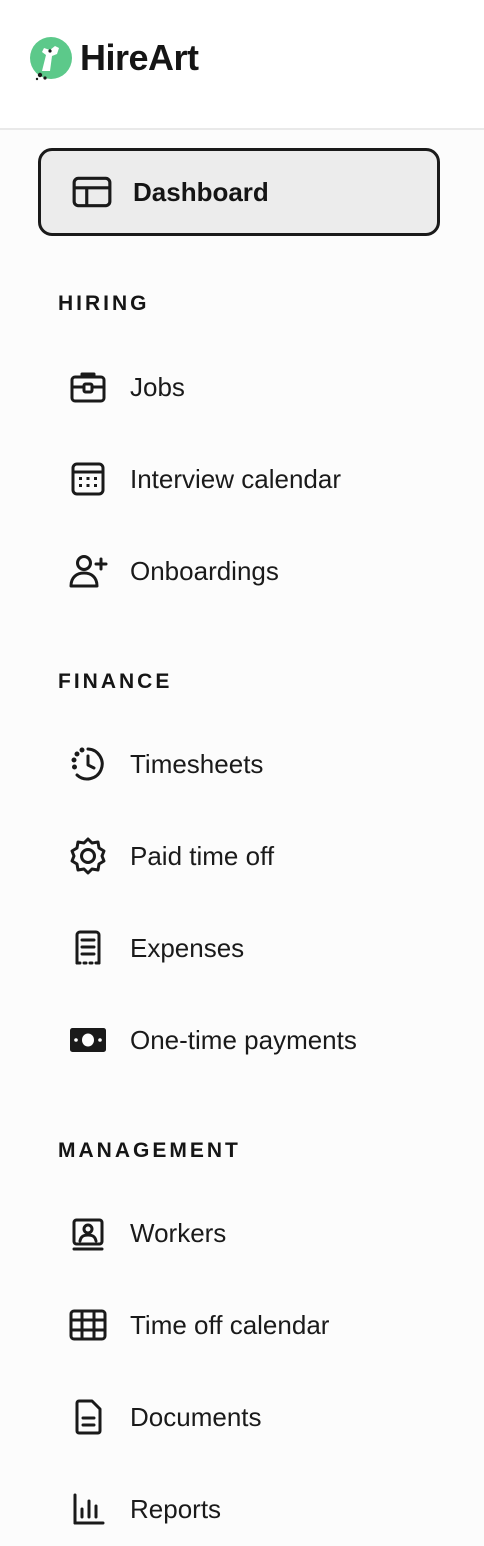 The width and height of the screenshot is (484, 1546). What do you see at coordinates (178, 1232) in the screenshot?
I see `nav-item-label: Workers` at bounding box center [178, 1232].